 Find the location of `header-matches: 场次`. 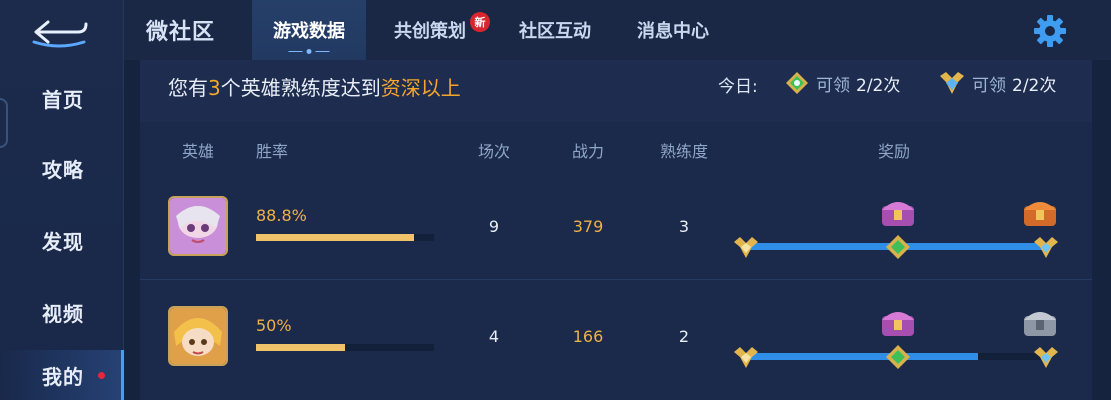

header-matches: 场次 is located at coordinates (494, 151).